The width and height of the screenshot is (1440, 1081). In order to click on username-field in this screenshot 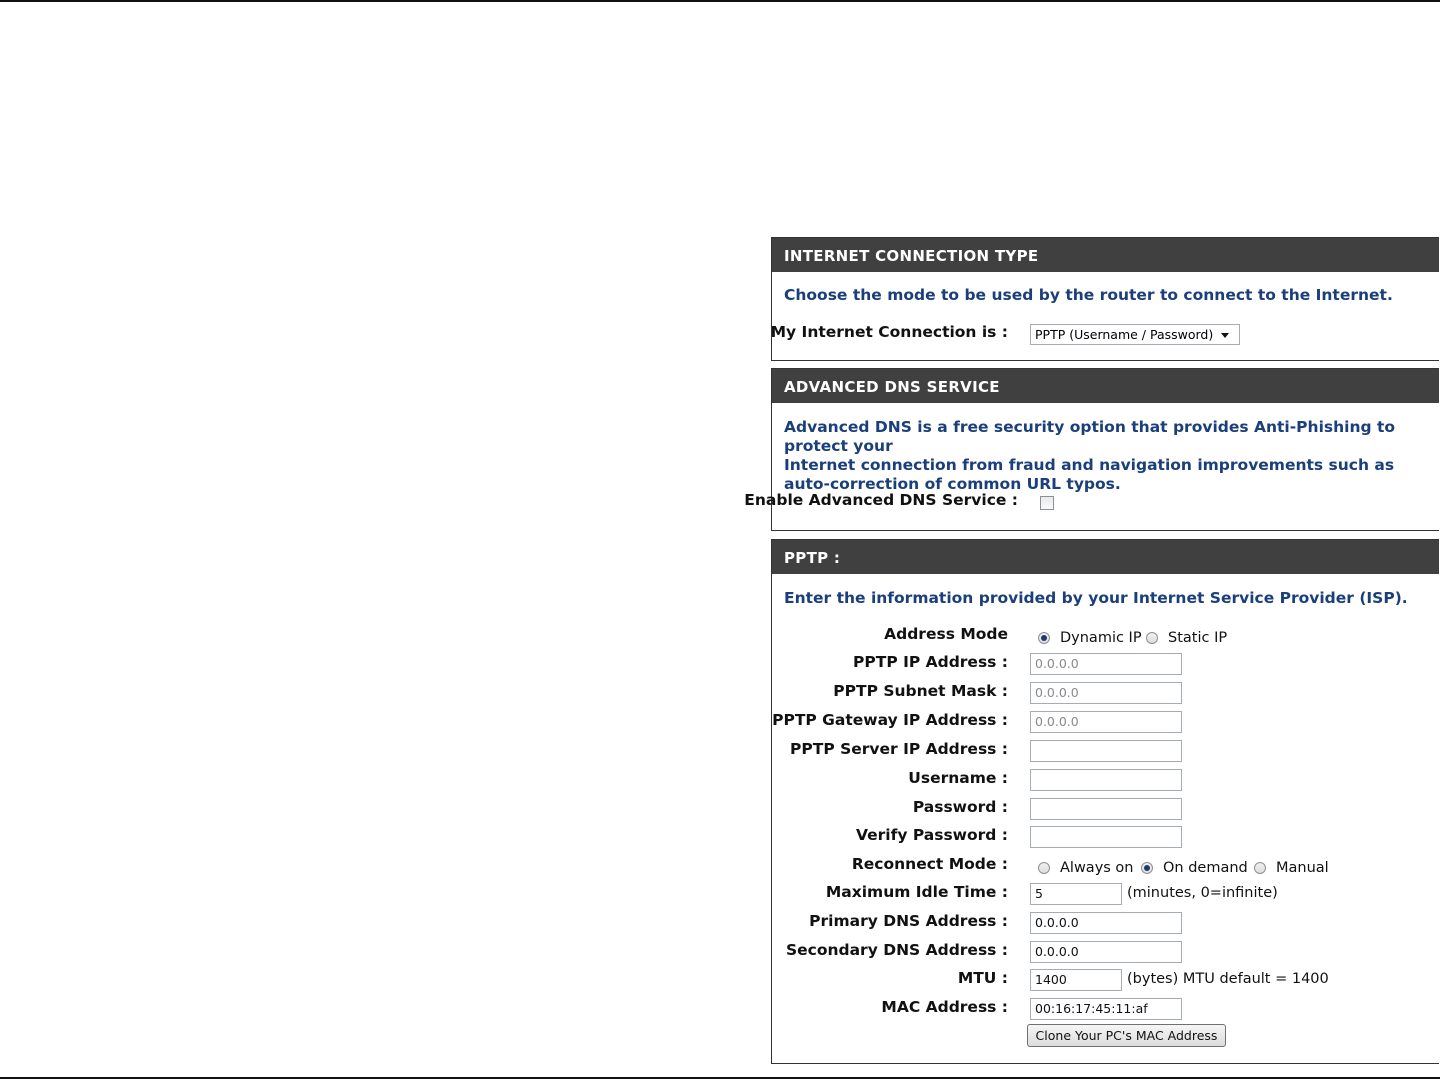, I will do `click(1106, 780)`.